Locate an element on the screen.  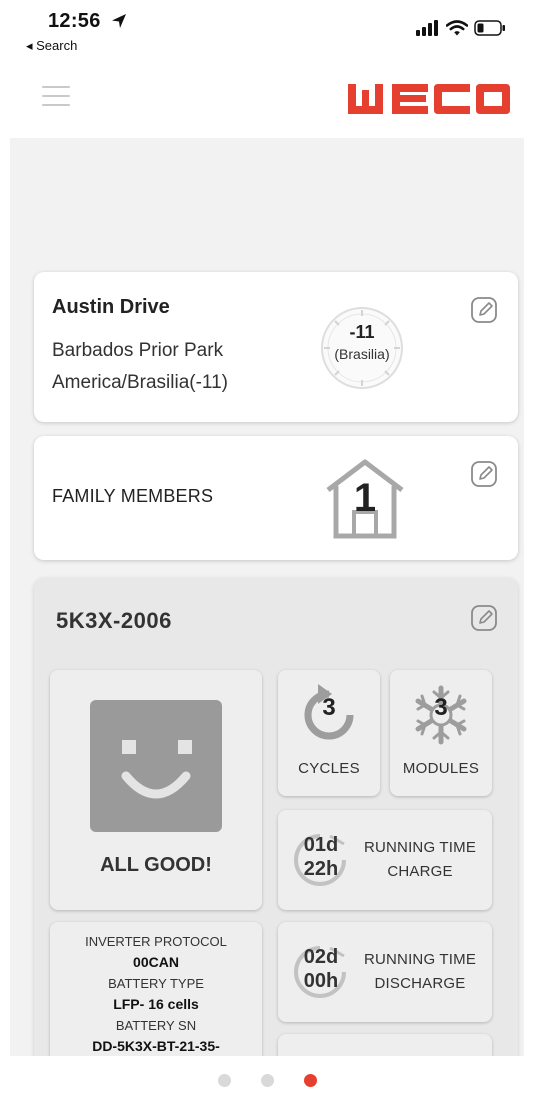
charge-label-line1: RUNNING TIME is located at coordinates (420, 847).